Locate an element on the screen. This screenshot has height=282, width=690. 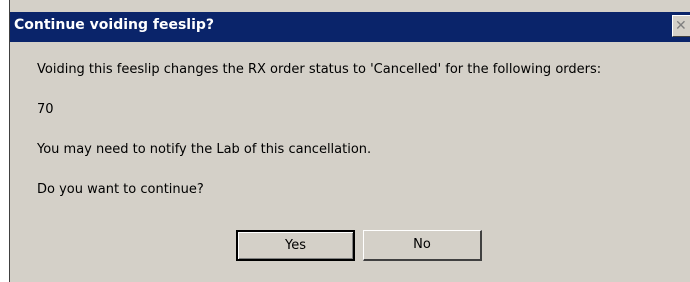
order-list: 70 is located at coordinates (45, 109).